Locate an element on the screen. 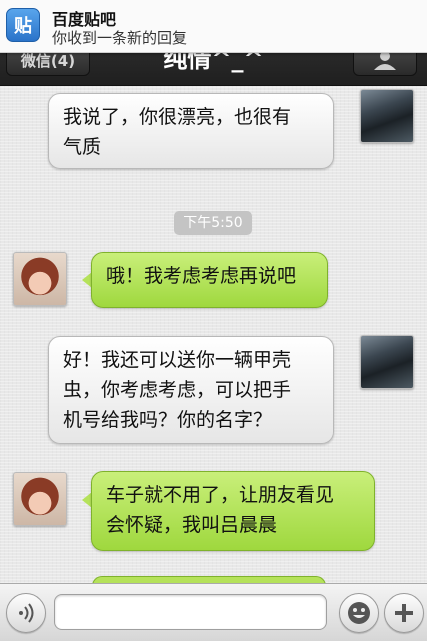  emoji-button is located at coordinates (359, 613).